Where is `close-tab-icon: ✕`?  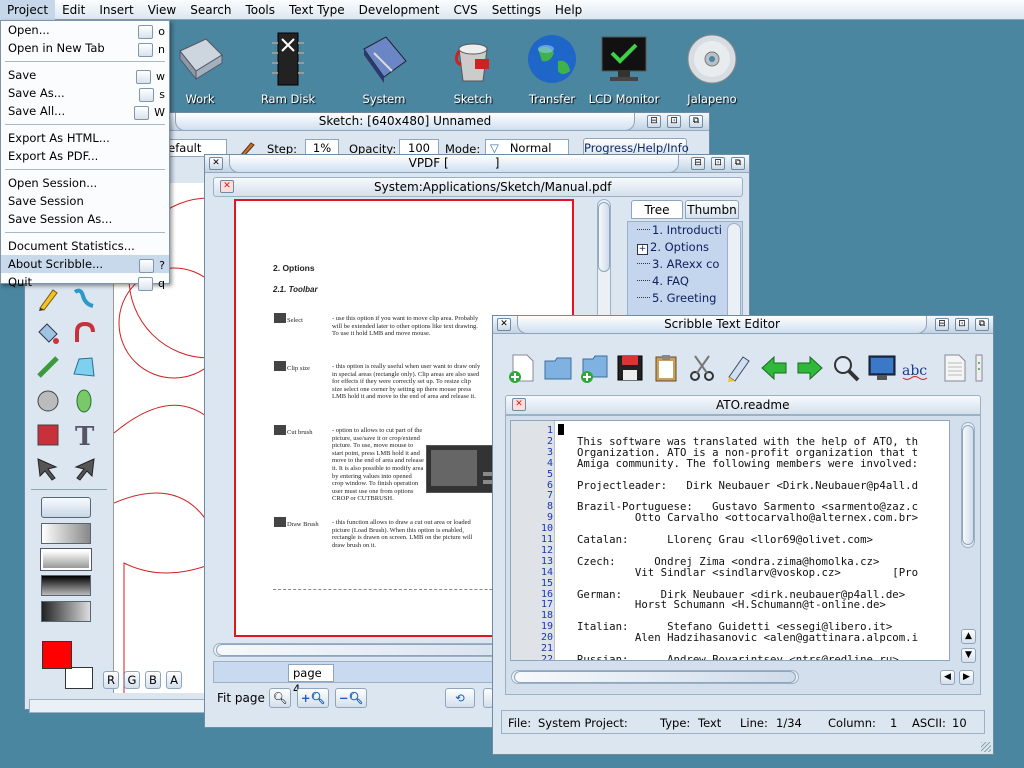 close-tab-icon: ✕ is located at coordinates (519, 404).